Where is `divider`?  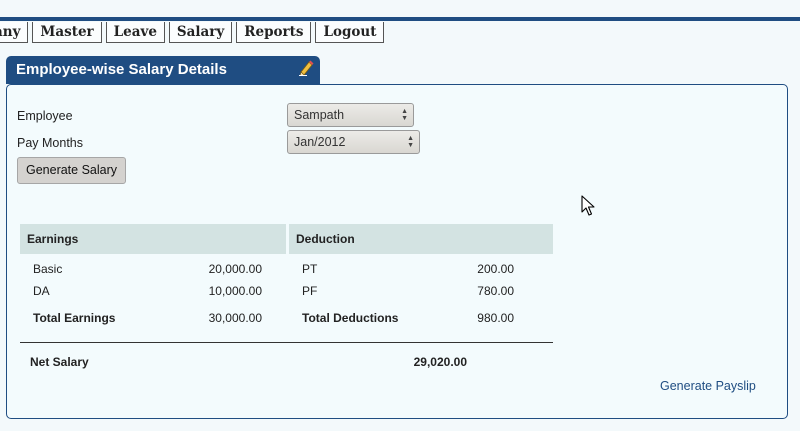
divider is located at coordinates (286, 342).